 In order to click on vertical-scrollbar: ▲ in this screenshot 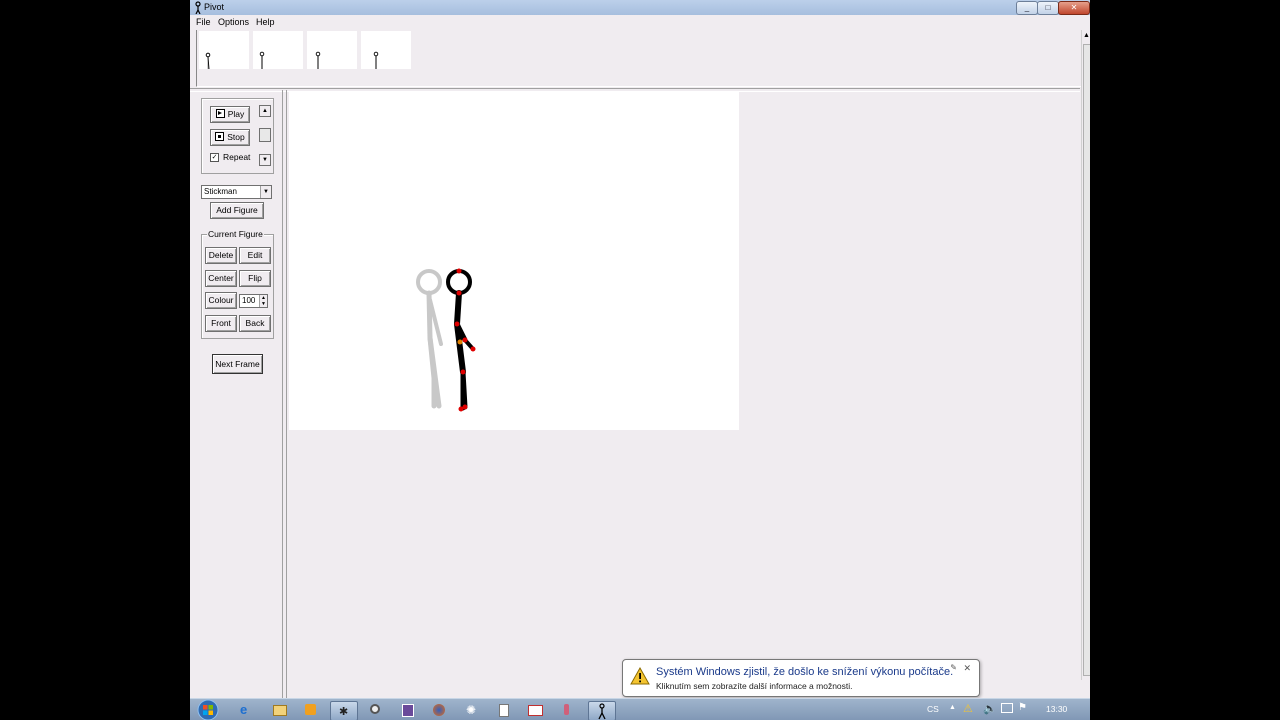, I will do `click(1085, 355)`.